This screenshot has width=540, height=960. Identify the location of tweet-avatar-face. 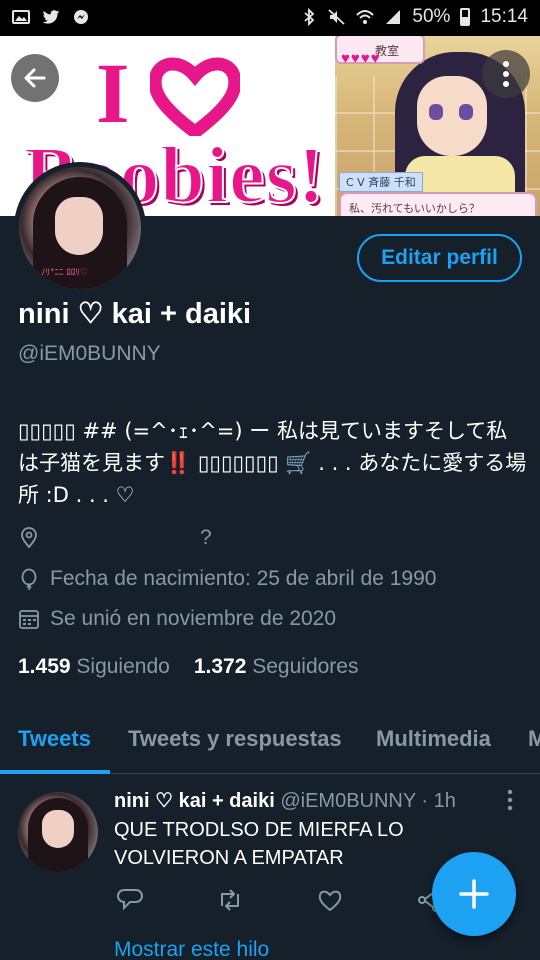
(58, 829).